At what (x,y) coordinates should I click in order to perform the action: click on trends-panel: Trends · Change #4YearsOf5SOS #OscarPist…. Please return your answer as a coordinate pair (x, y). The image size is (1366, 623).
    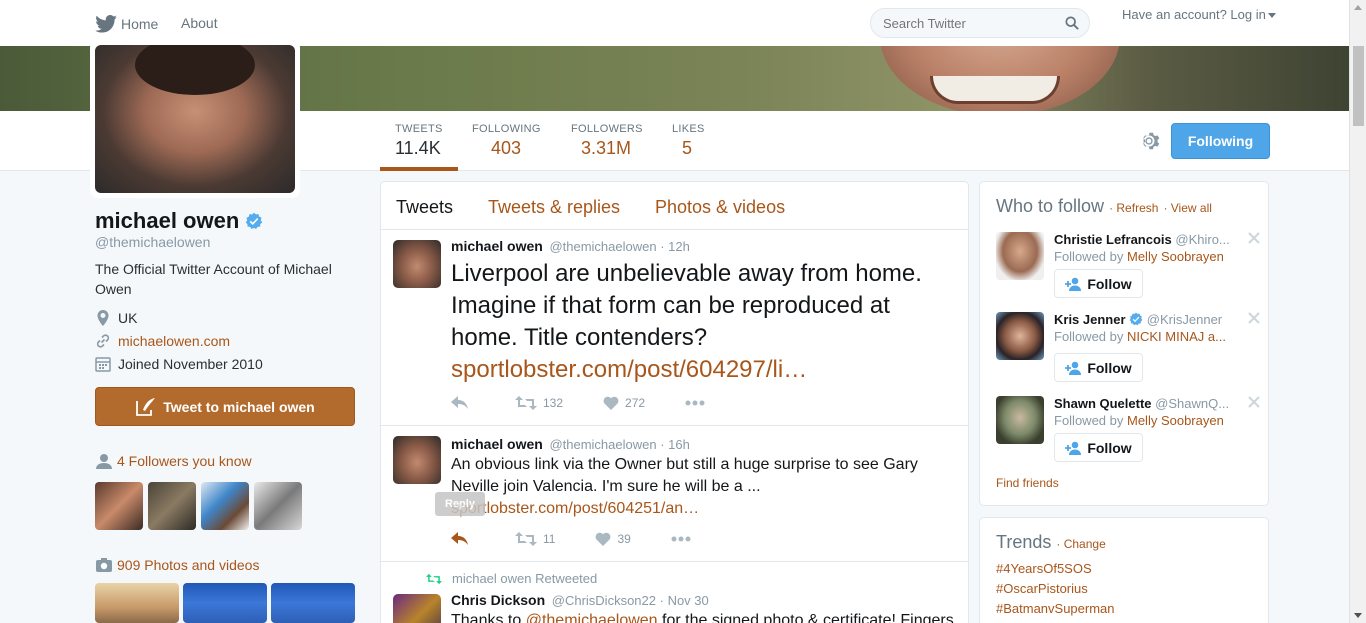
    Looking at the image, I should click on (1124, 570).